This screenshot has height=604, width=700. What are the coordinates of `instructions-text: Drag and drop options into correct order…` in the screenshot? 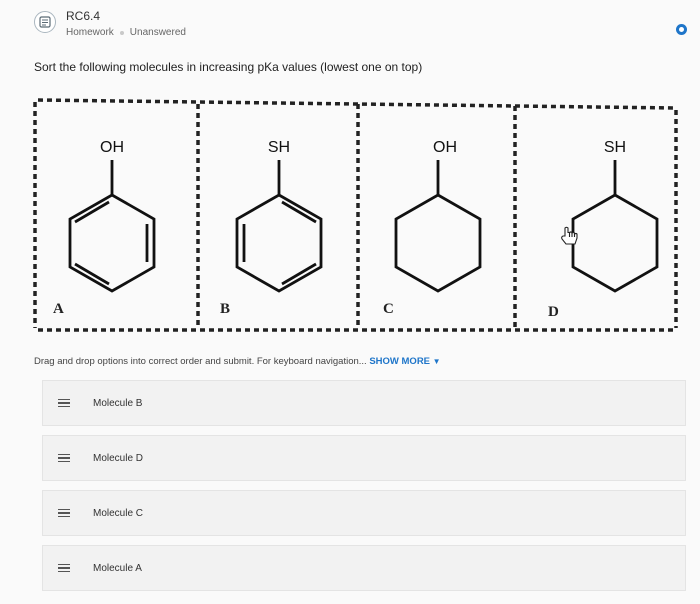 It's located at (200, 361).